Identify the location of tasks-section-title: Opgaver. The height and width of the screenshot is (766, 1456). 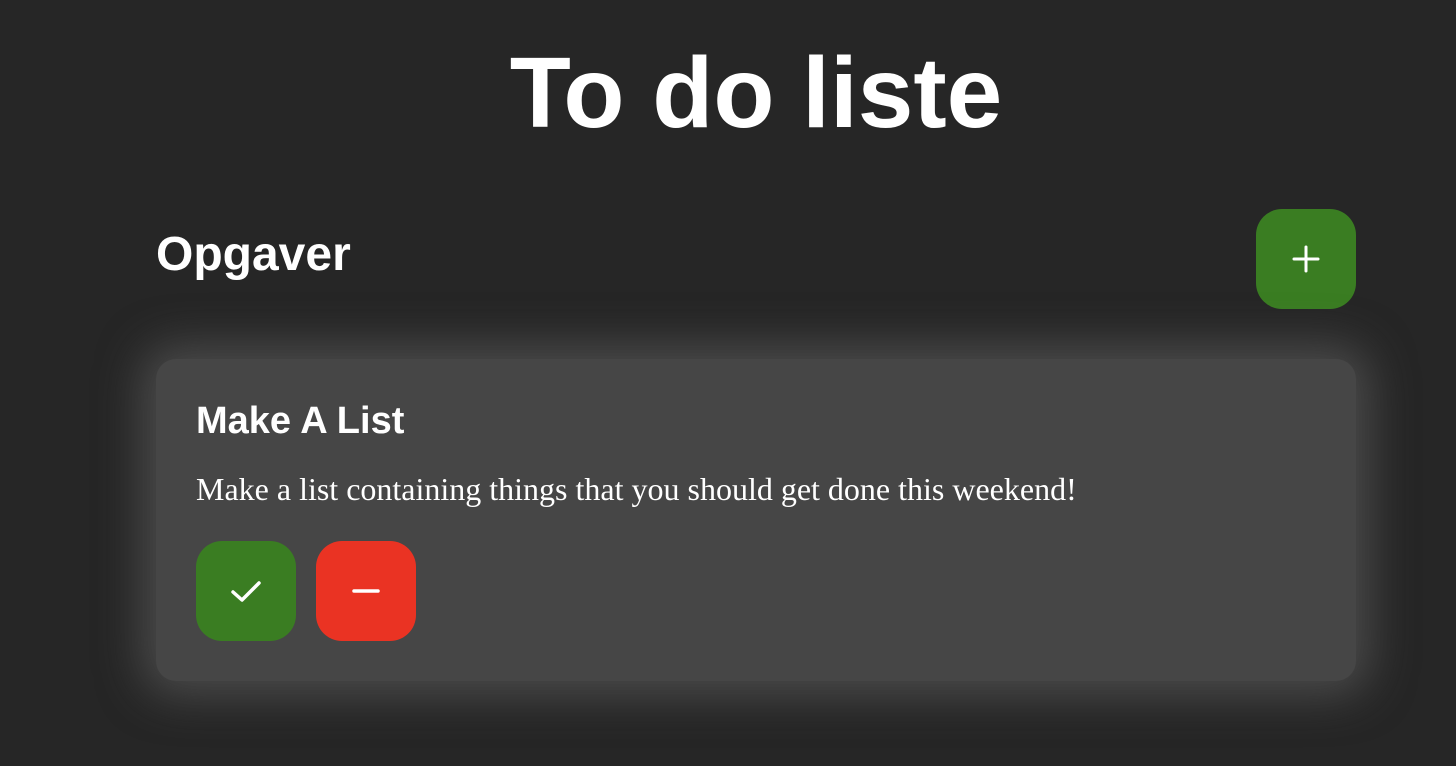
(253, 254).